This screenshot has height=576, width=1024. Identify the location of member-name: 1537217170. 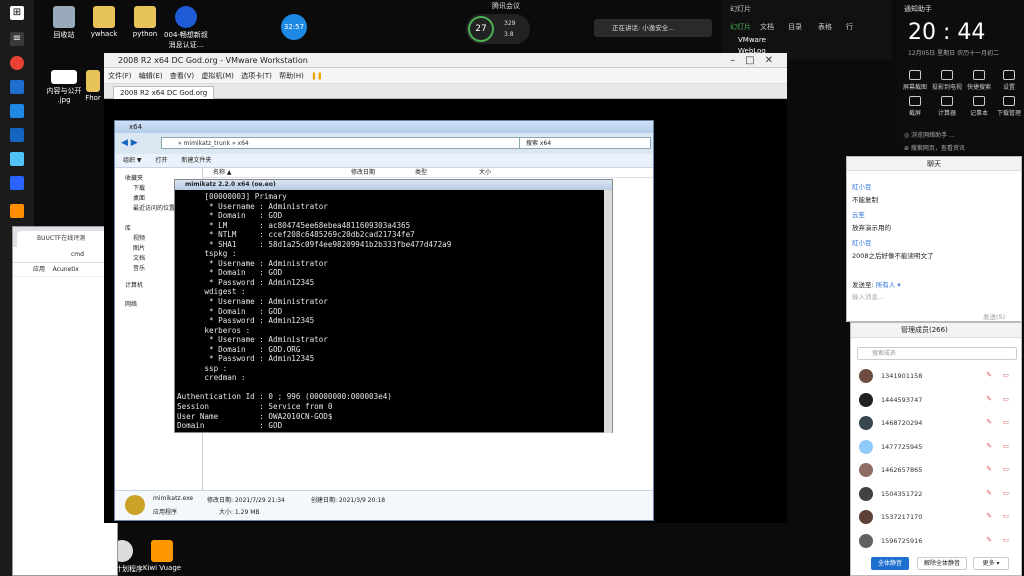
(902, 517).